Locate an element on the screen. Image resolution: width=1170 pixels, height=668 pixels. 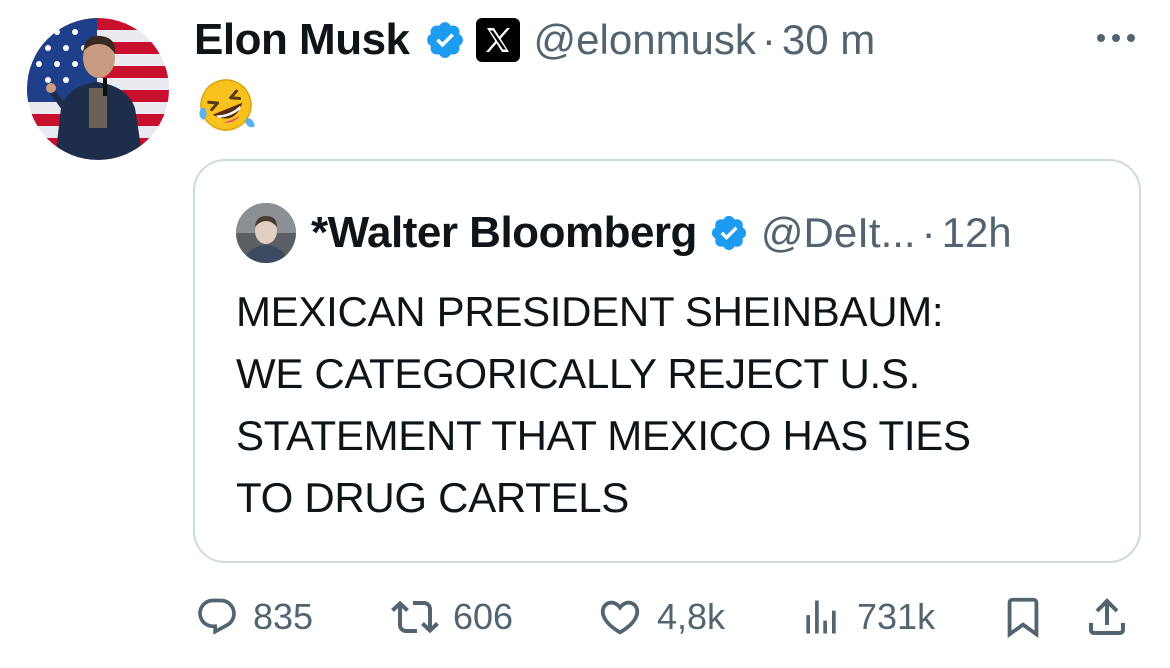
author-name: Elon Musk is located at coordinates (302, 40).